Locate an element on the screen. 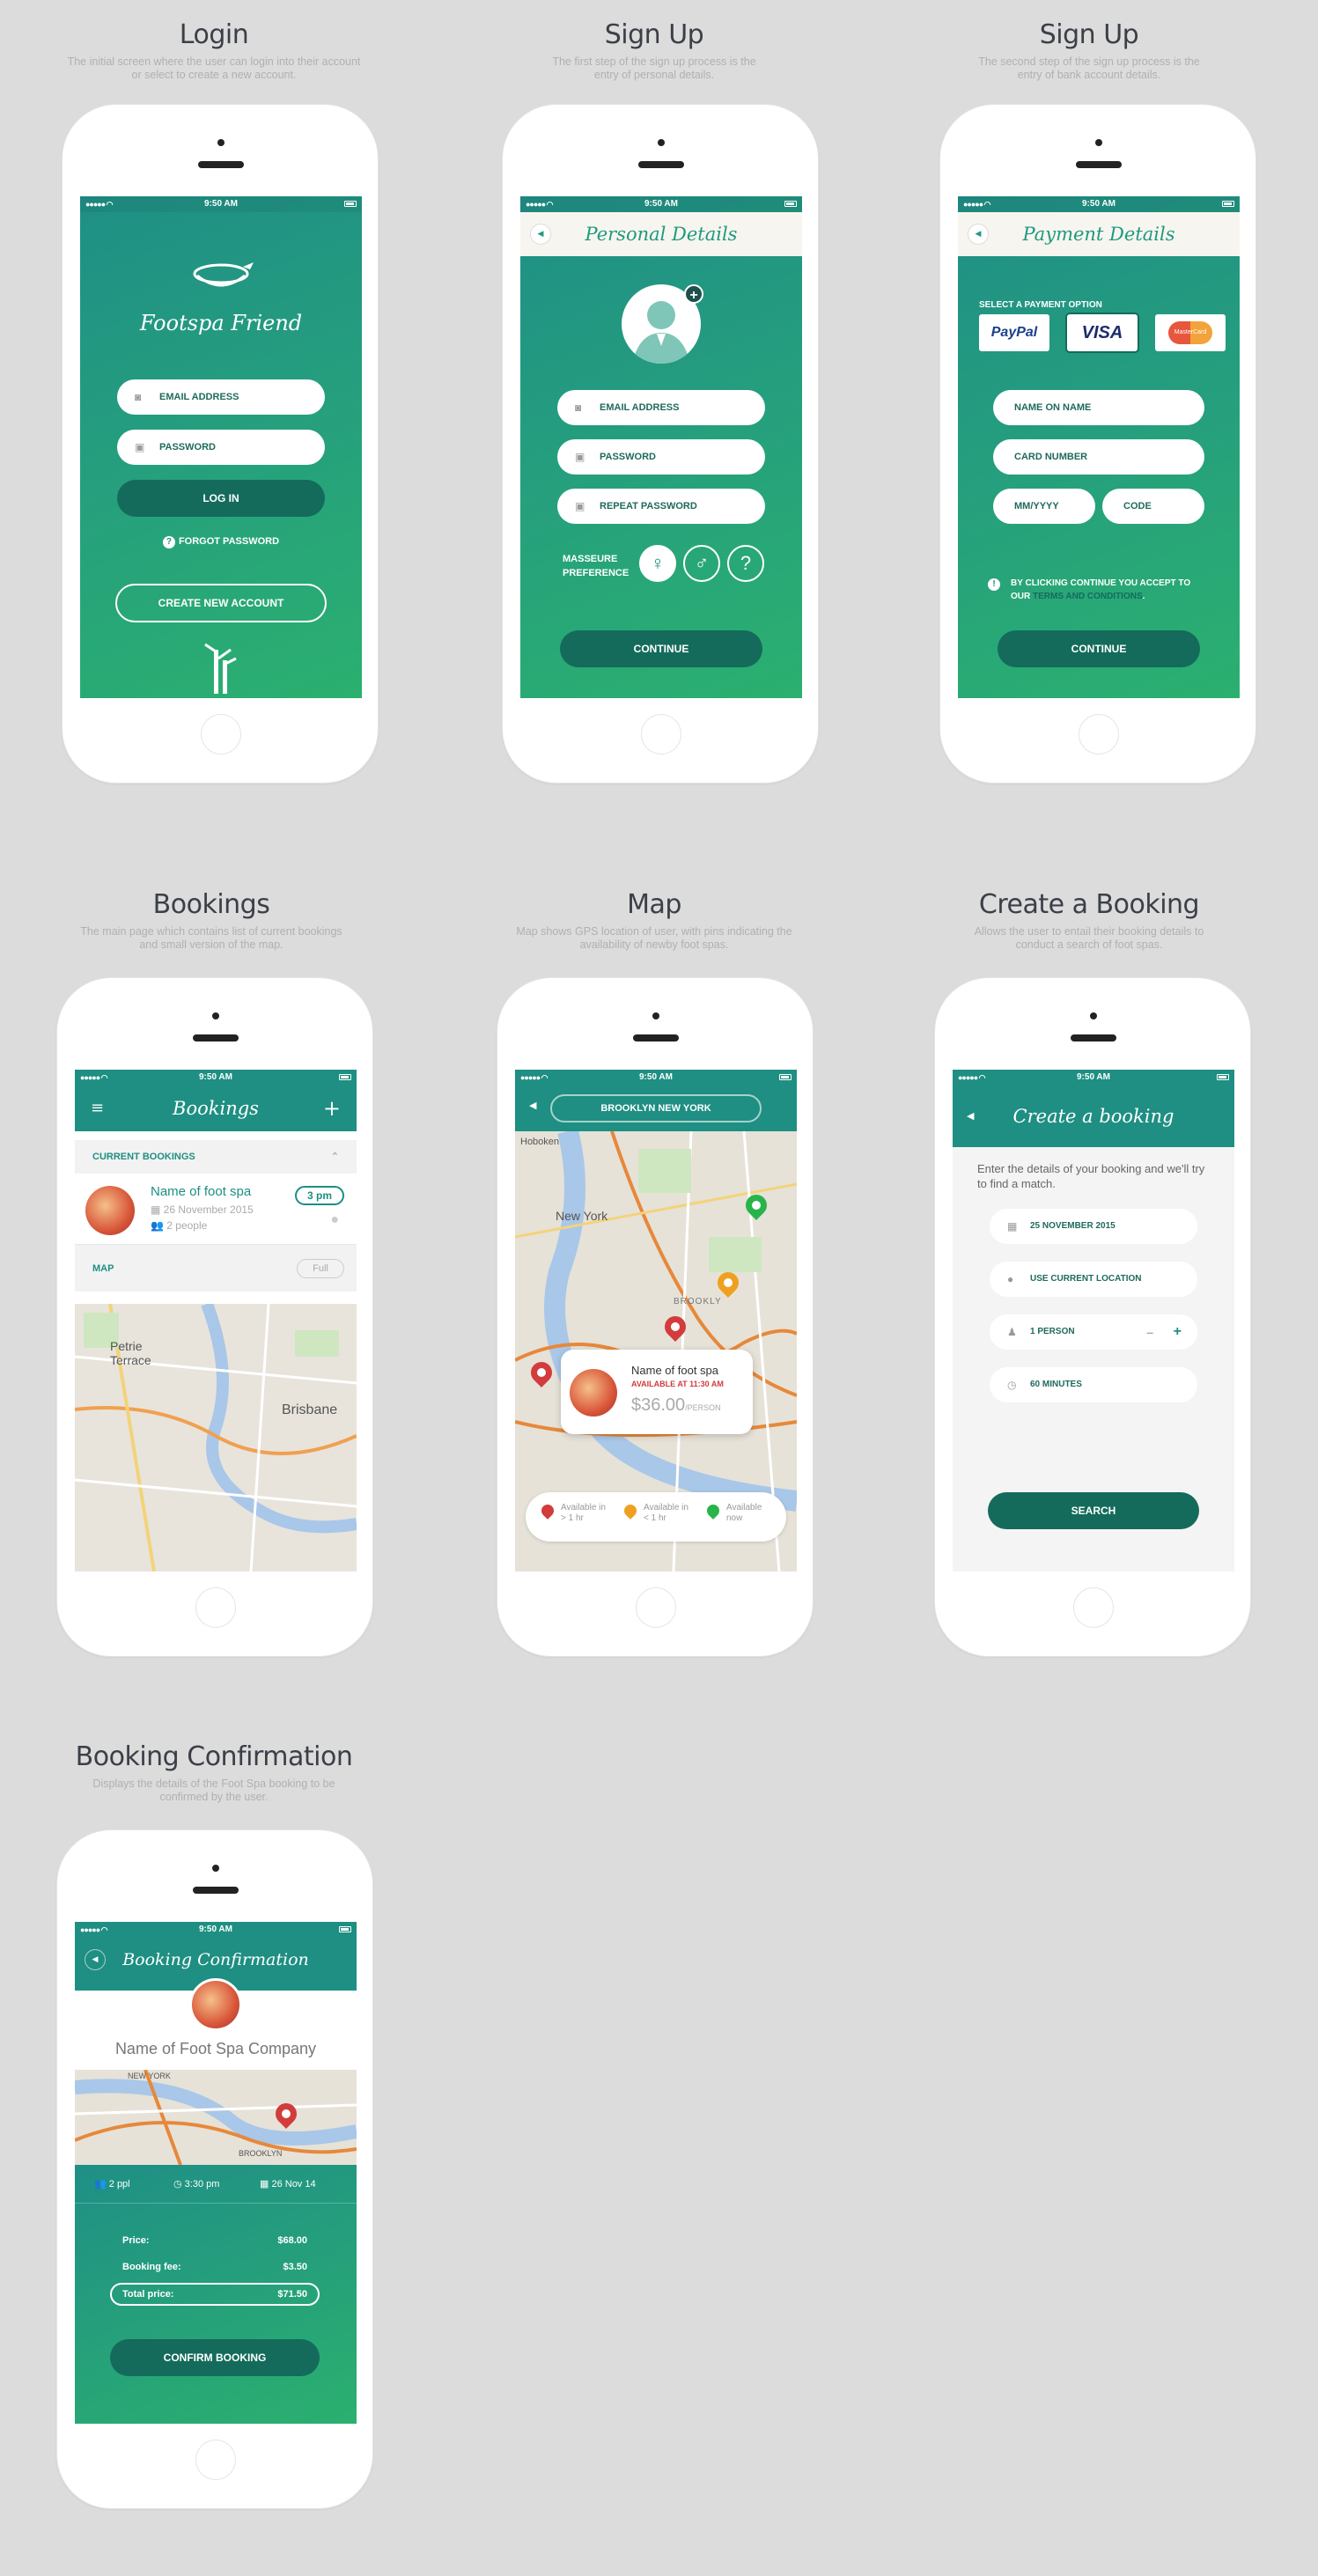 This screenshot has width=1318, height=2576. female-icon: ♀ is located at coordinates (658, 563).